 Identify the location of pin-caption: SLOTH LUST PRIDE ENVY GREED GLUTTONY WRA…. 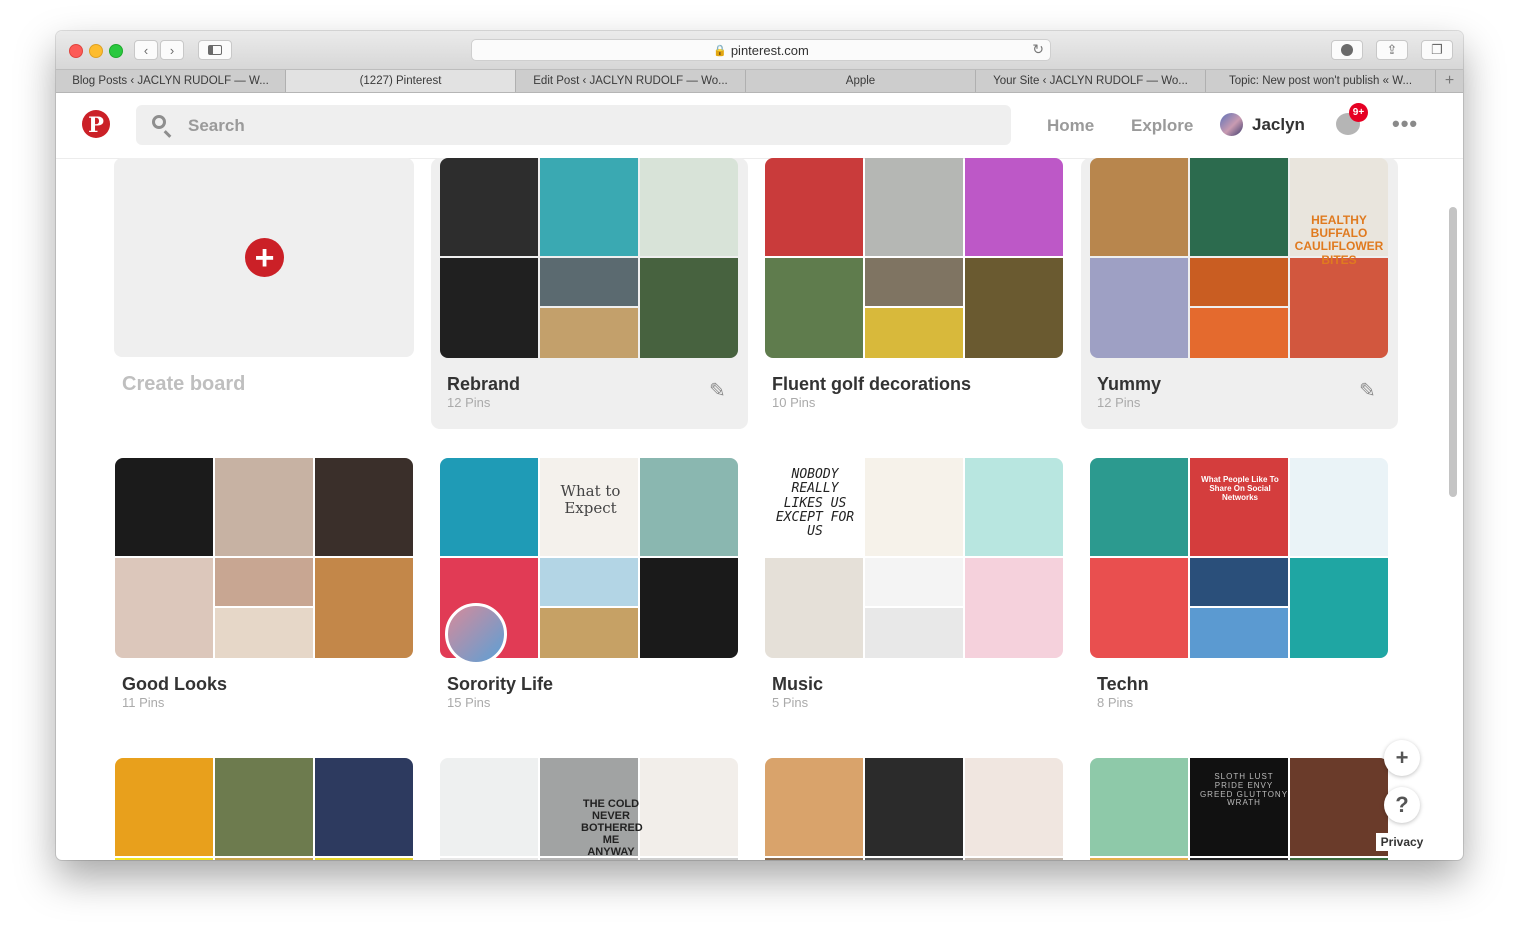
(1244, 790).